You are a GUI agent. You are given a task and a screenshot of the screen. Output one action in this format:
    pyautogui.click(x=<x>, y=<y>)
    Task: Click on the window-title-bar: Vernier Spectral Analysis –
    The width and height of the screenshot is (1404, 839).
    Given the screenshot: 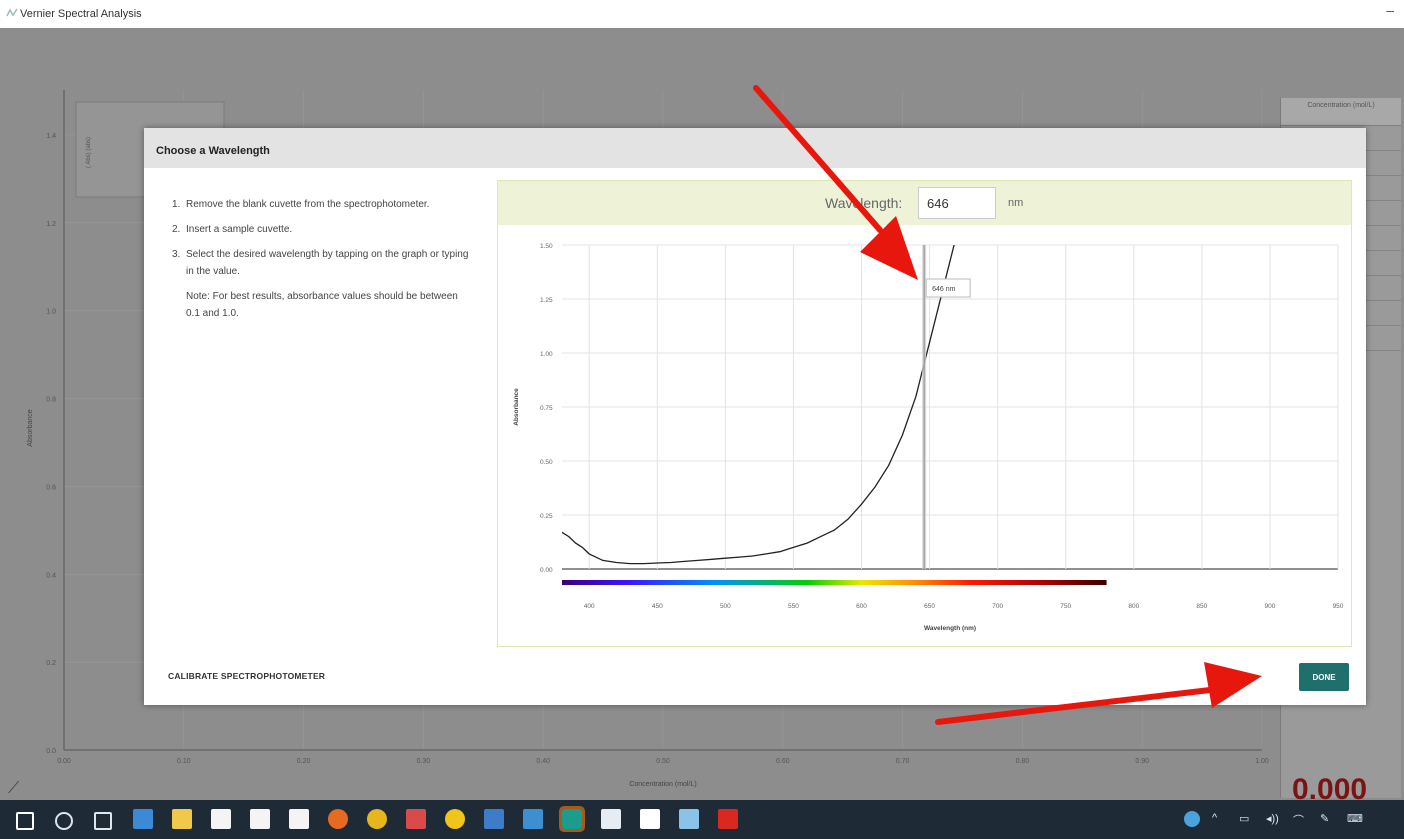 What is the action you would take?
    pyautogui.click(x=702, y=14)
    